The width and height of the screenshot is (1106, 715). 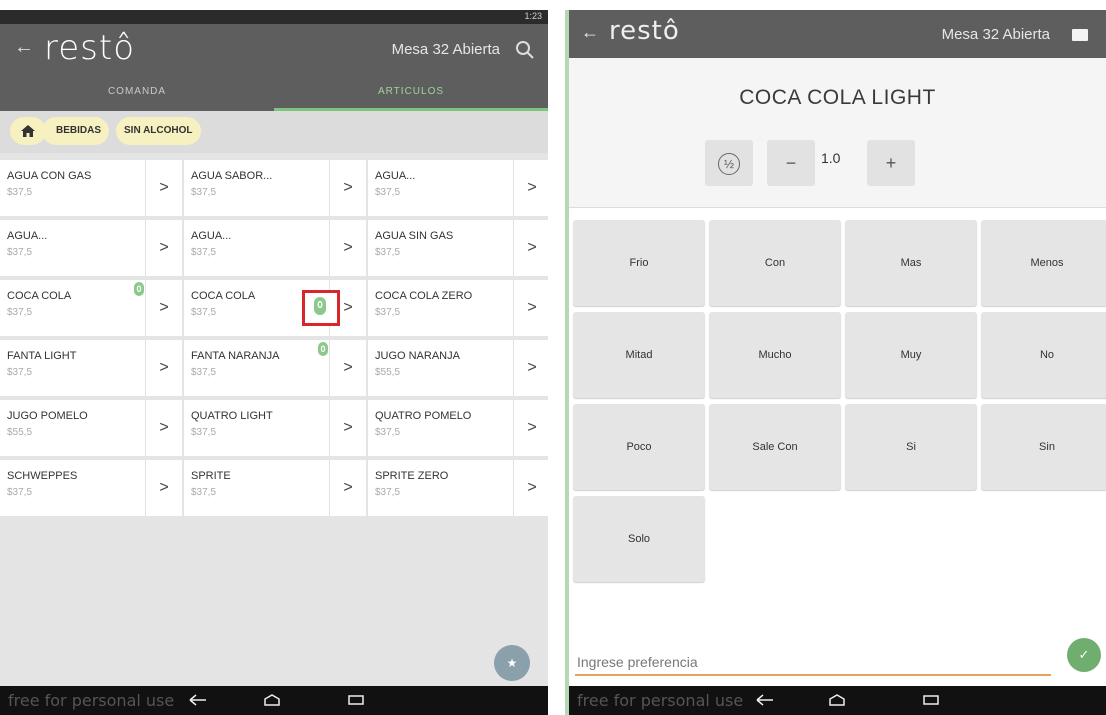 I want to click on preference-option-button: Si, so click(x=911, y=447).